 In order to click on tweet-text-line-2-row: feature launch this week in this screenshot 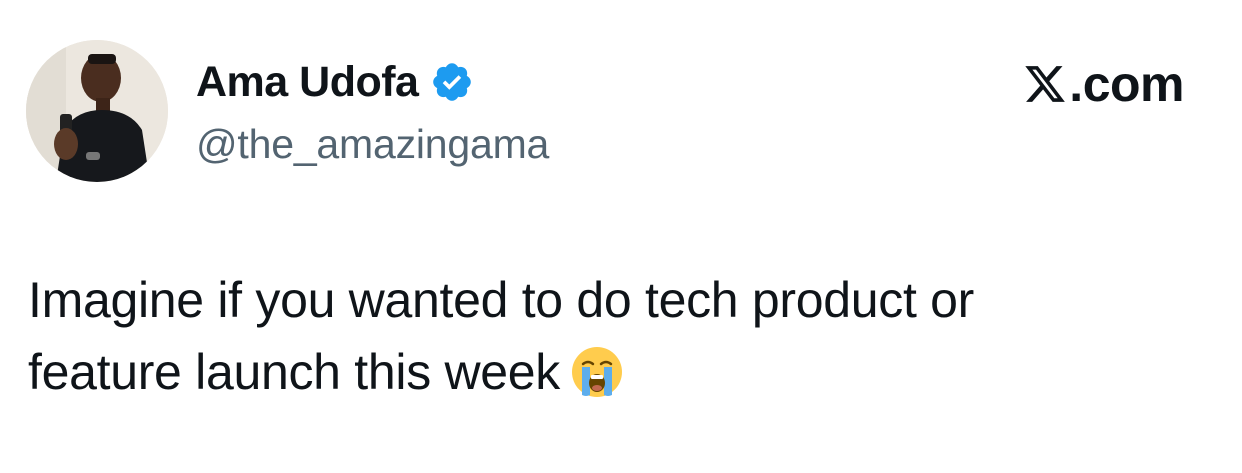, I will do `click(603, 372)`.